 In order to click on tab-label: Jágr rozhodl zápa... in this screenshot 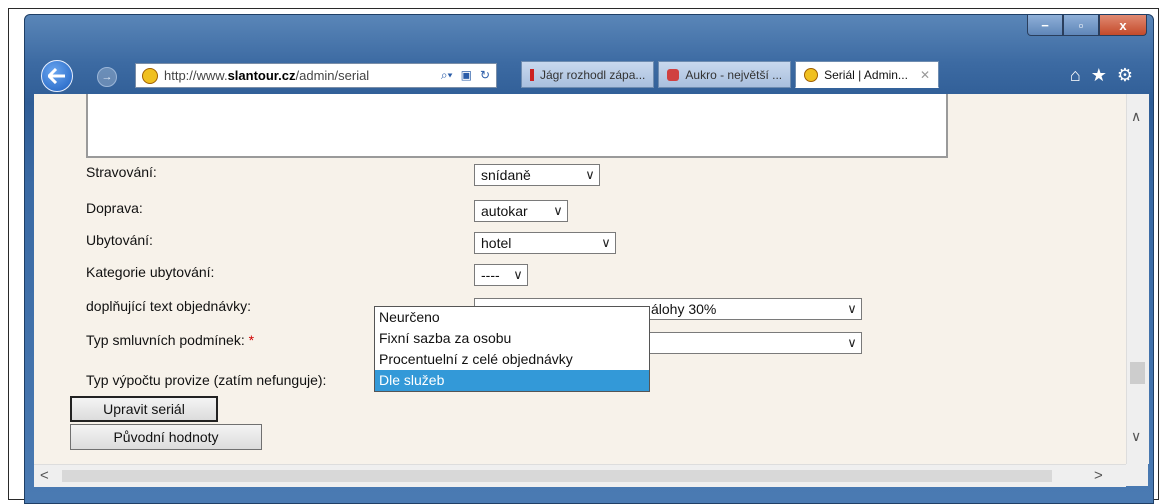, I will do `click(593, 74)`.